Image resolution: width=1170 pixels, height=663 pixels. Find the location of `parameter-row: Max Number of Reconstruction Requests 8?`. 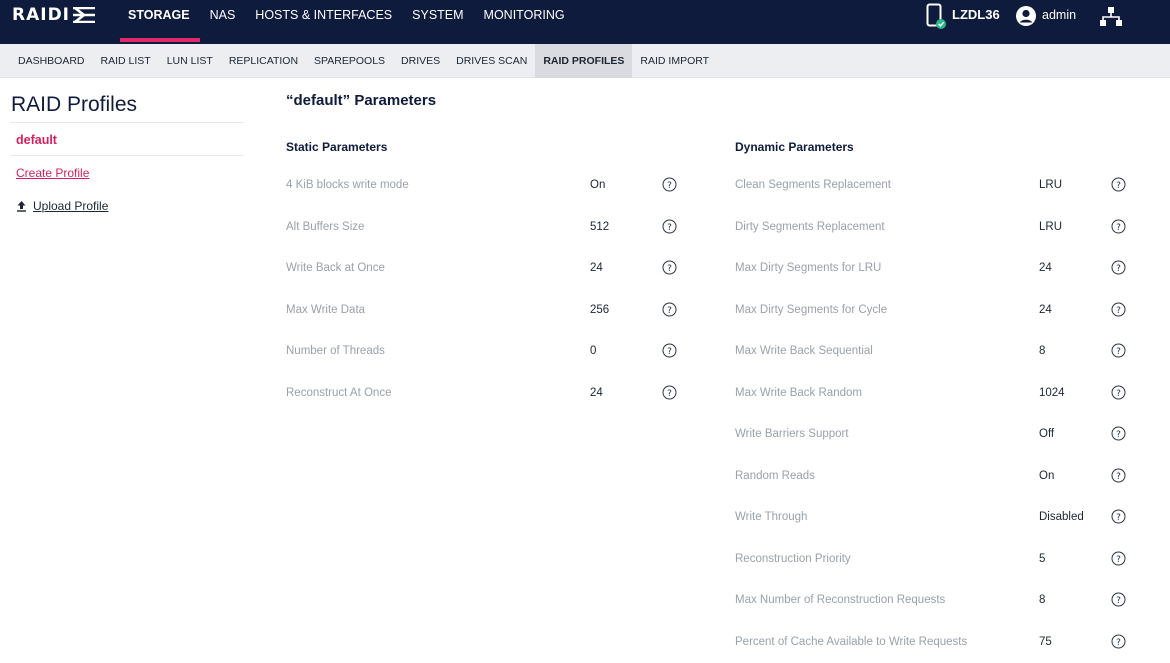

parameter-row: Max Number of Reconstruction Requests 8? is located at coordinates (933, 601).